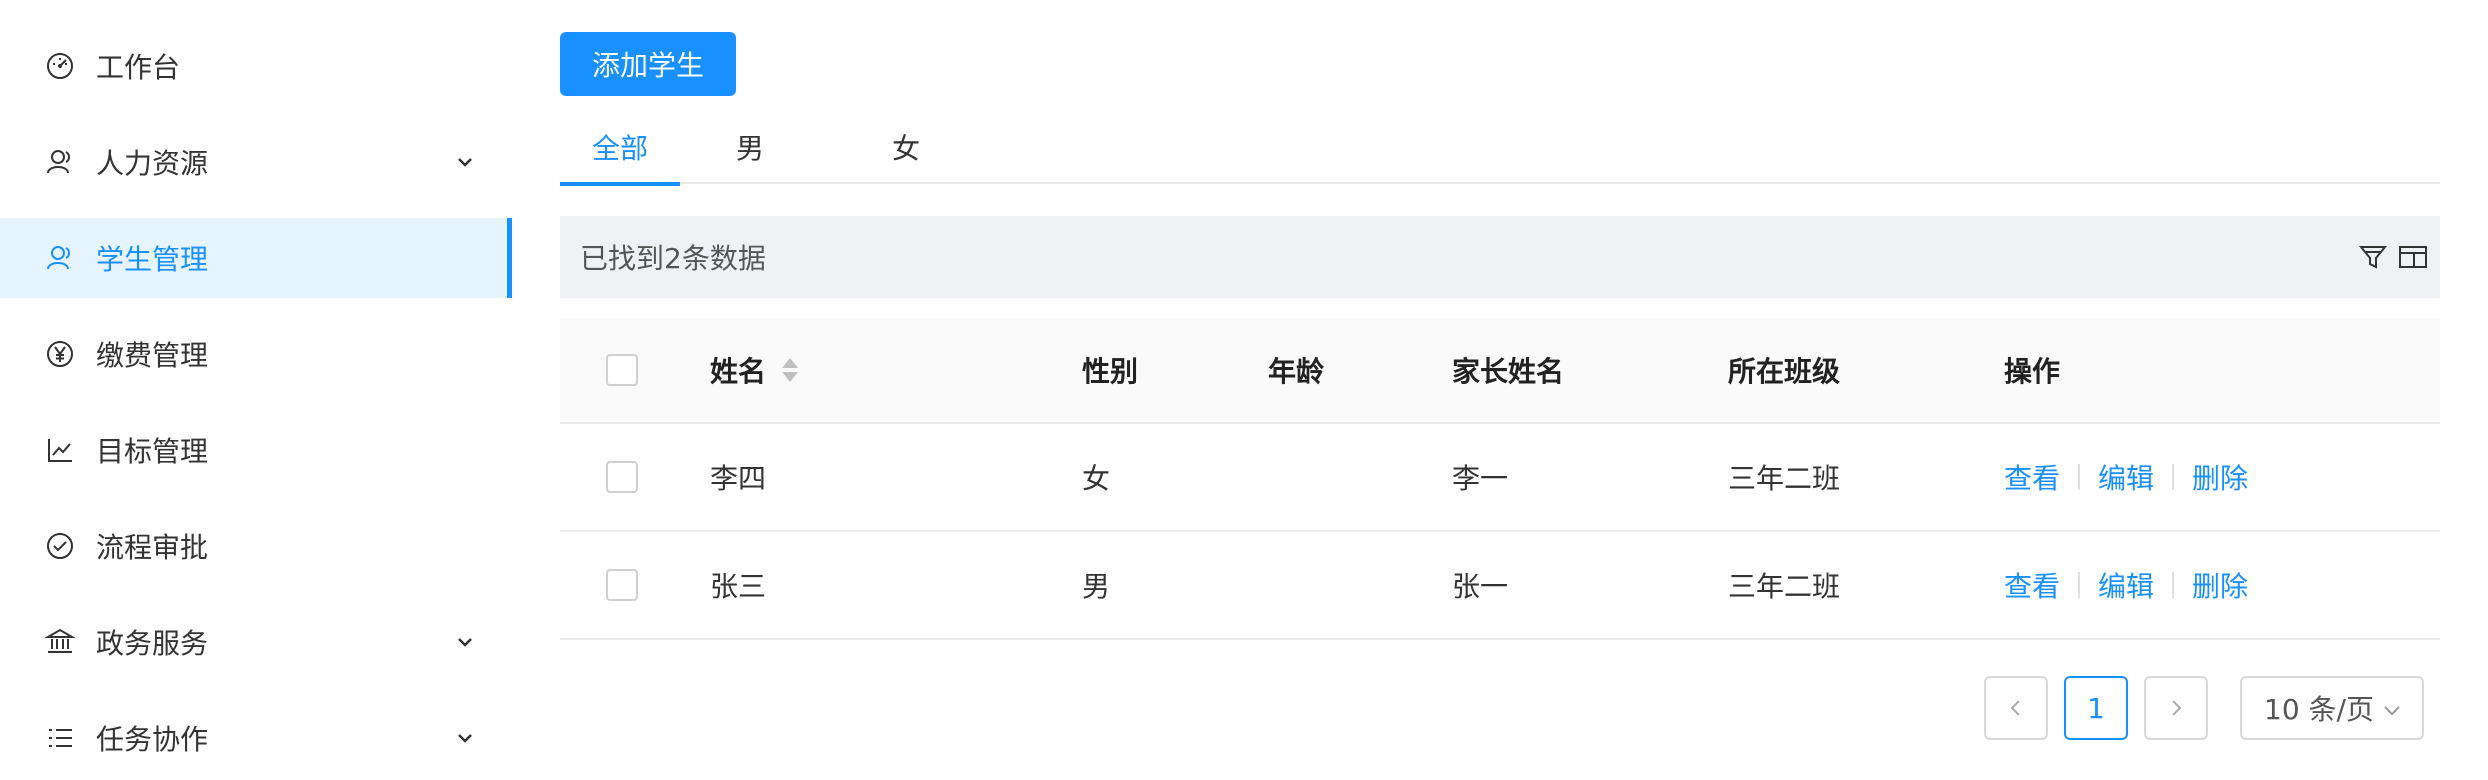  I want to click on bank-icon, so click(60, 642).